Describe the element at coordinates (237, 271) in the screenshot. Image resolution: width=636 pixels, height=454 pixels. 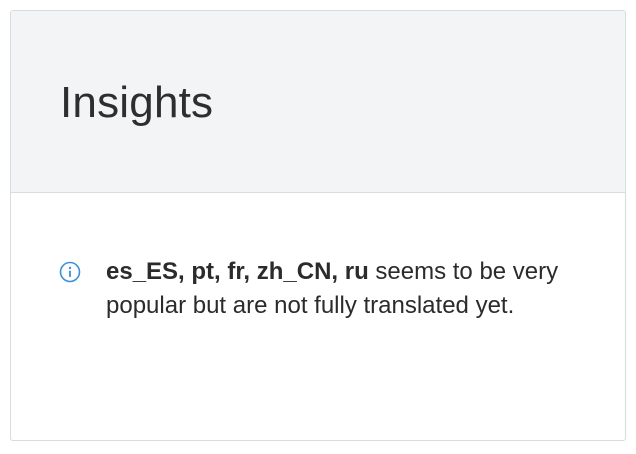
I see `untranslated-languages: es_ES, pt, fr, zh_CN, ru` at that location.